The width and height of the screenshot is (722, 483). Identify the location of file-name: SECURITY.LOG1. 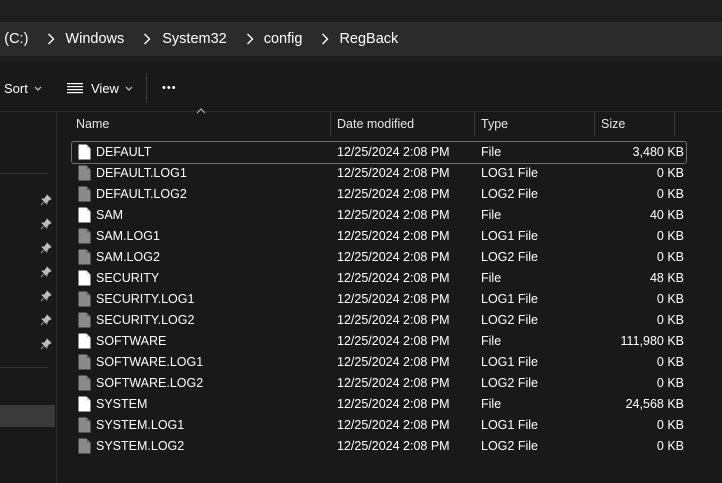
(145, 299).